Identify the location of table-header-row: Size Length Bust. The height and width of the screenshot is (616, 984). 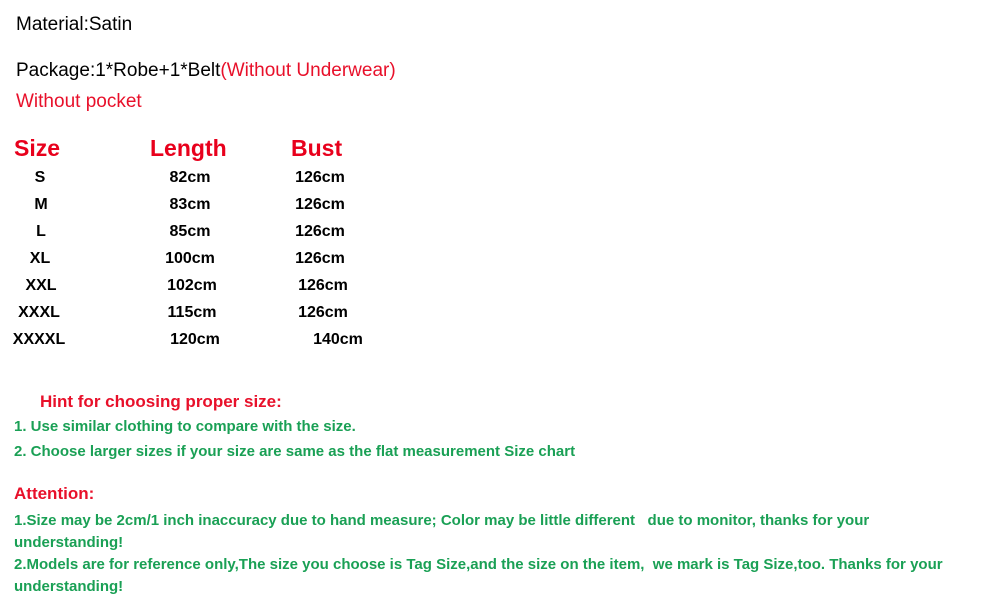
(210, 152).